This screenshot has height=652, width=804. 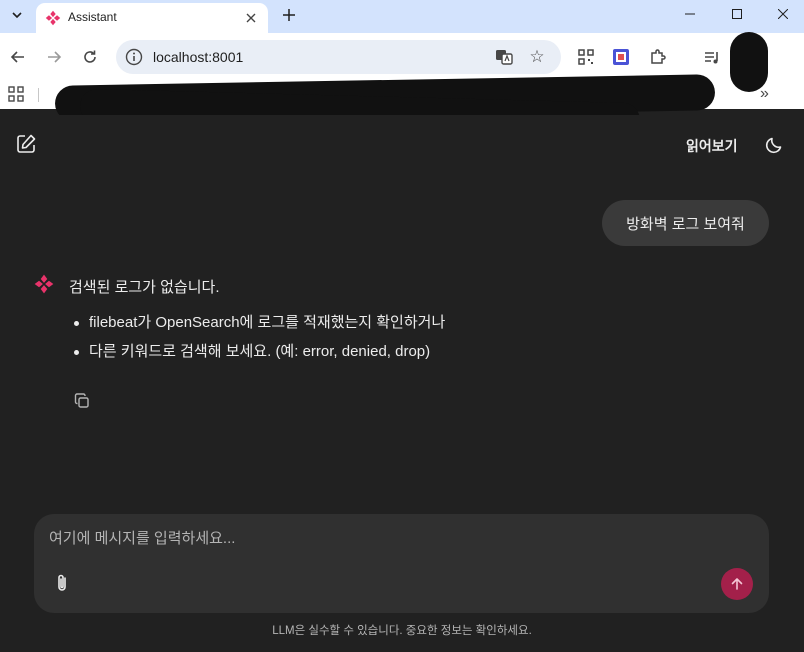 I want to click on app-header: 읽어보기, so click(x=402, y=145).